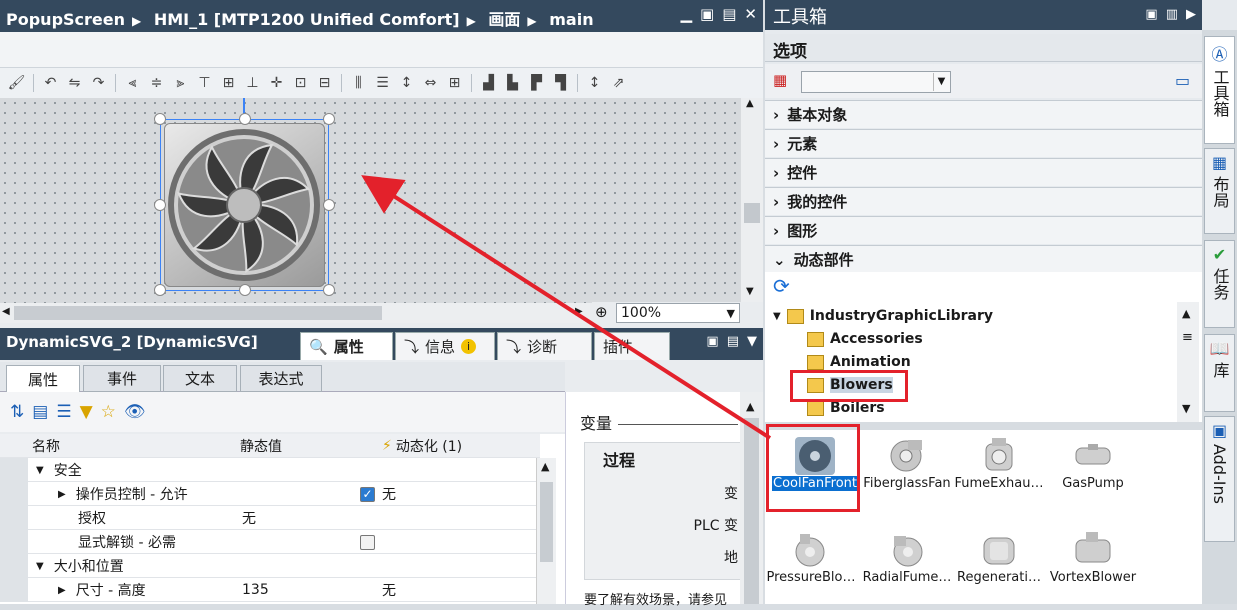 The height and width of the screenshot is (610, 1237). I want to click on scroll-right-icon: ▶, so click(579, 311).